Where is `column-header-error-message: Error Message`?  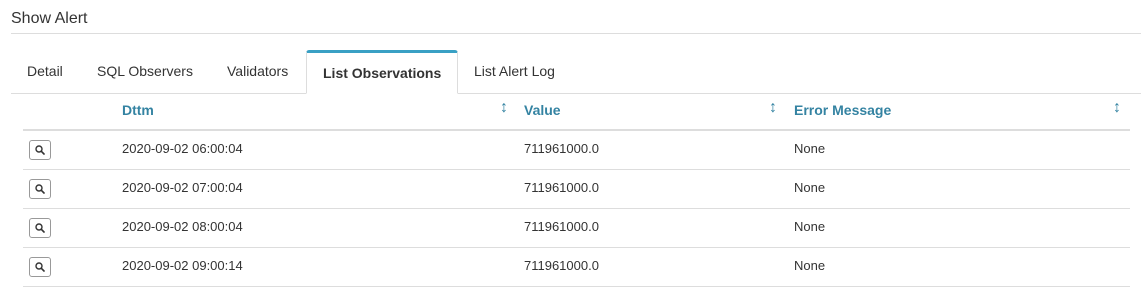
column-header-error-message: Error Message is located at coordinates (842, 111).